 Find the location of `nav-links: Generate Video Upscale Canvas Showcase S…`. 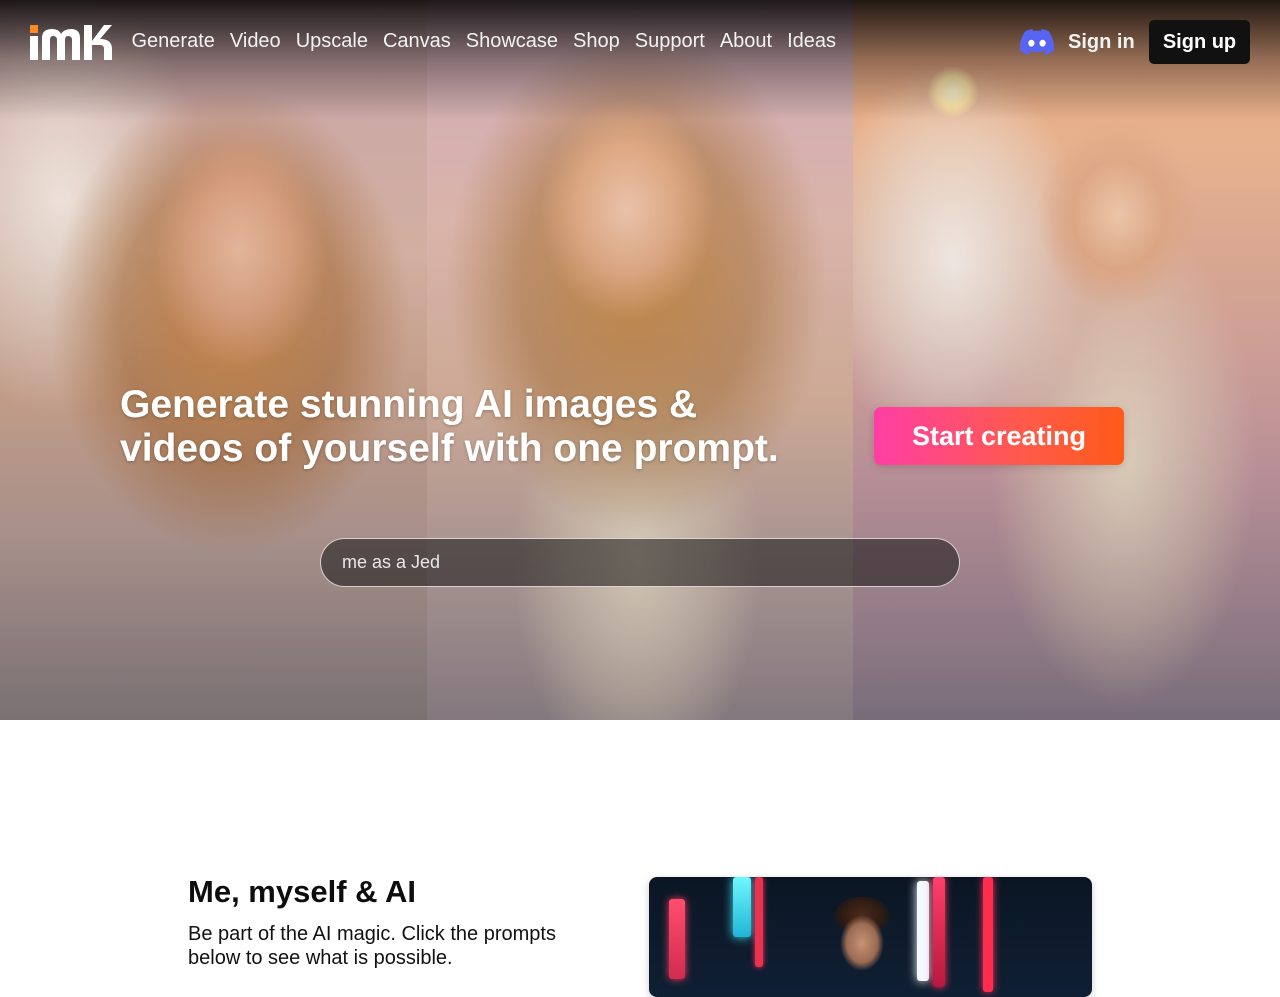

nav-links: Generate Video Upscale Canvas Showcase S… is located at coordinates (484, 41).